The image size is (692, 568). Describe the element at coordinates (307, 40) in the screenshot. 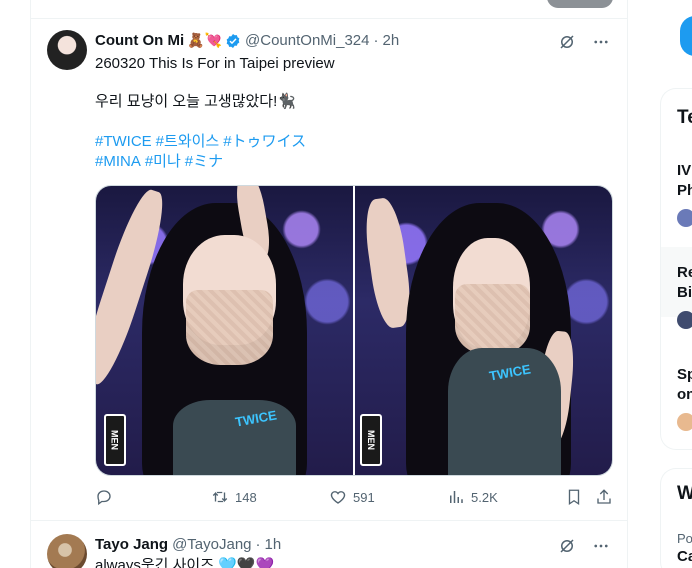

I see `handle: @CountOnMi_324` at that location.